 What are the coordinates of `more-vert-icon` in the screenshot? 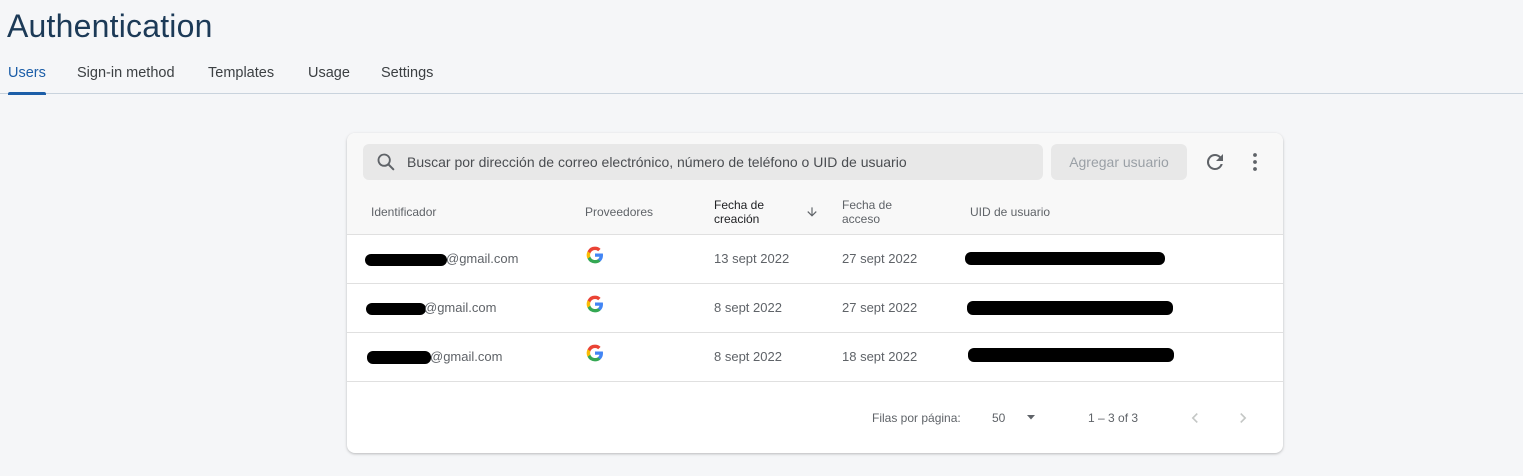 It's located at (1255, 162).